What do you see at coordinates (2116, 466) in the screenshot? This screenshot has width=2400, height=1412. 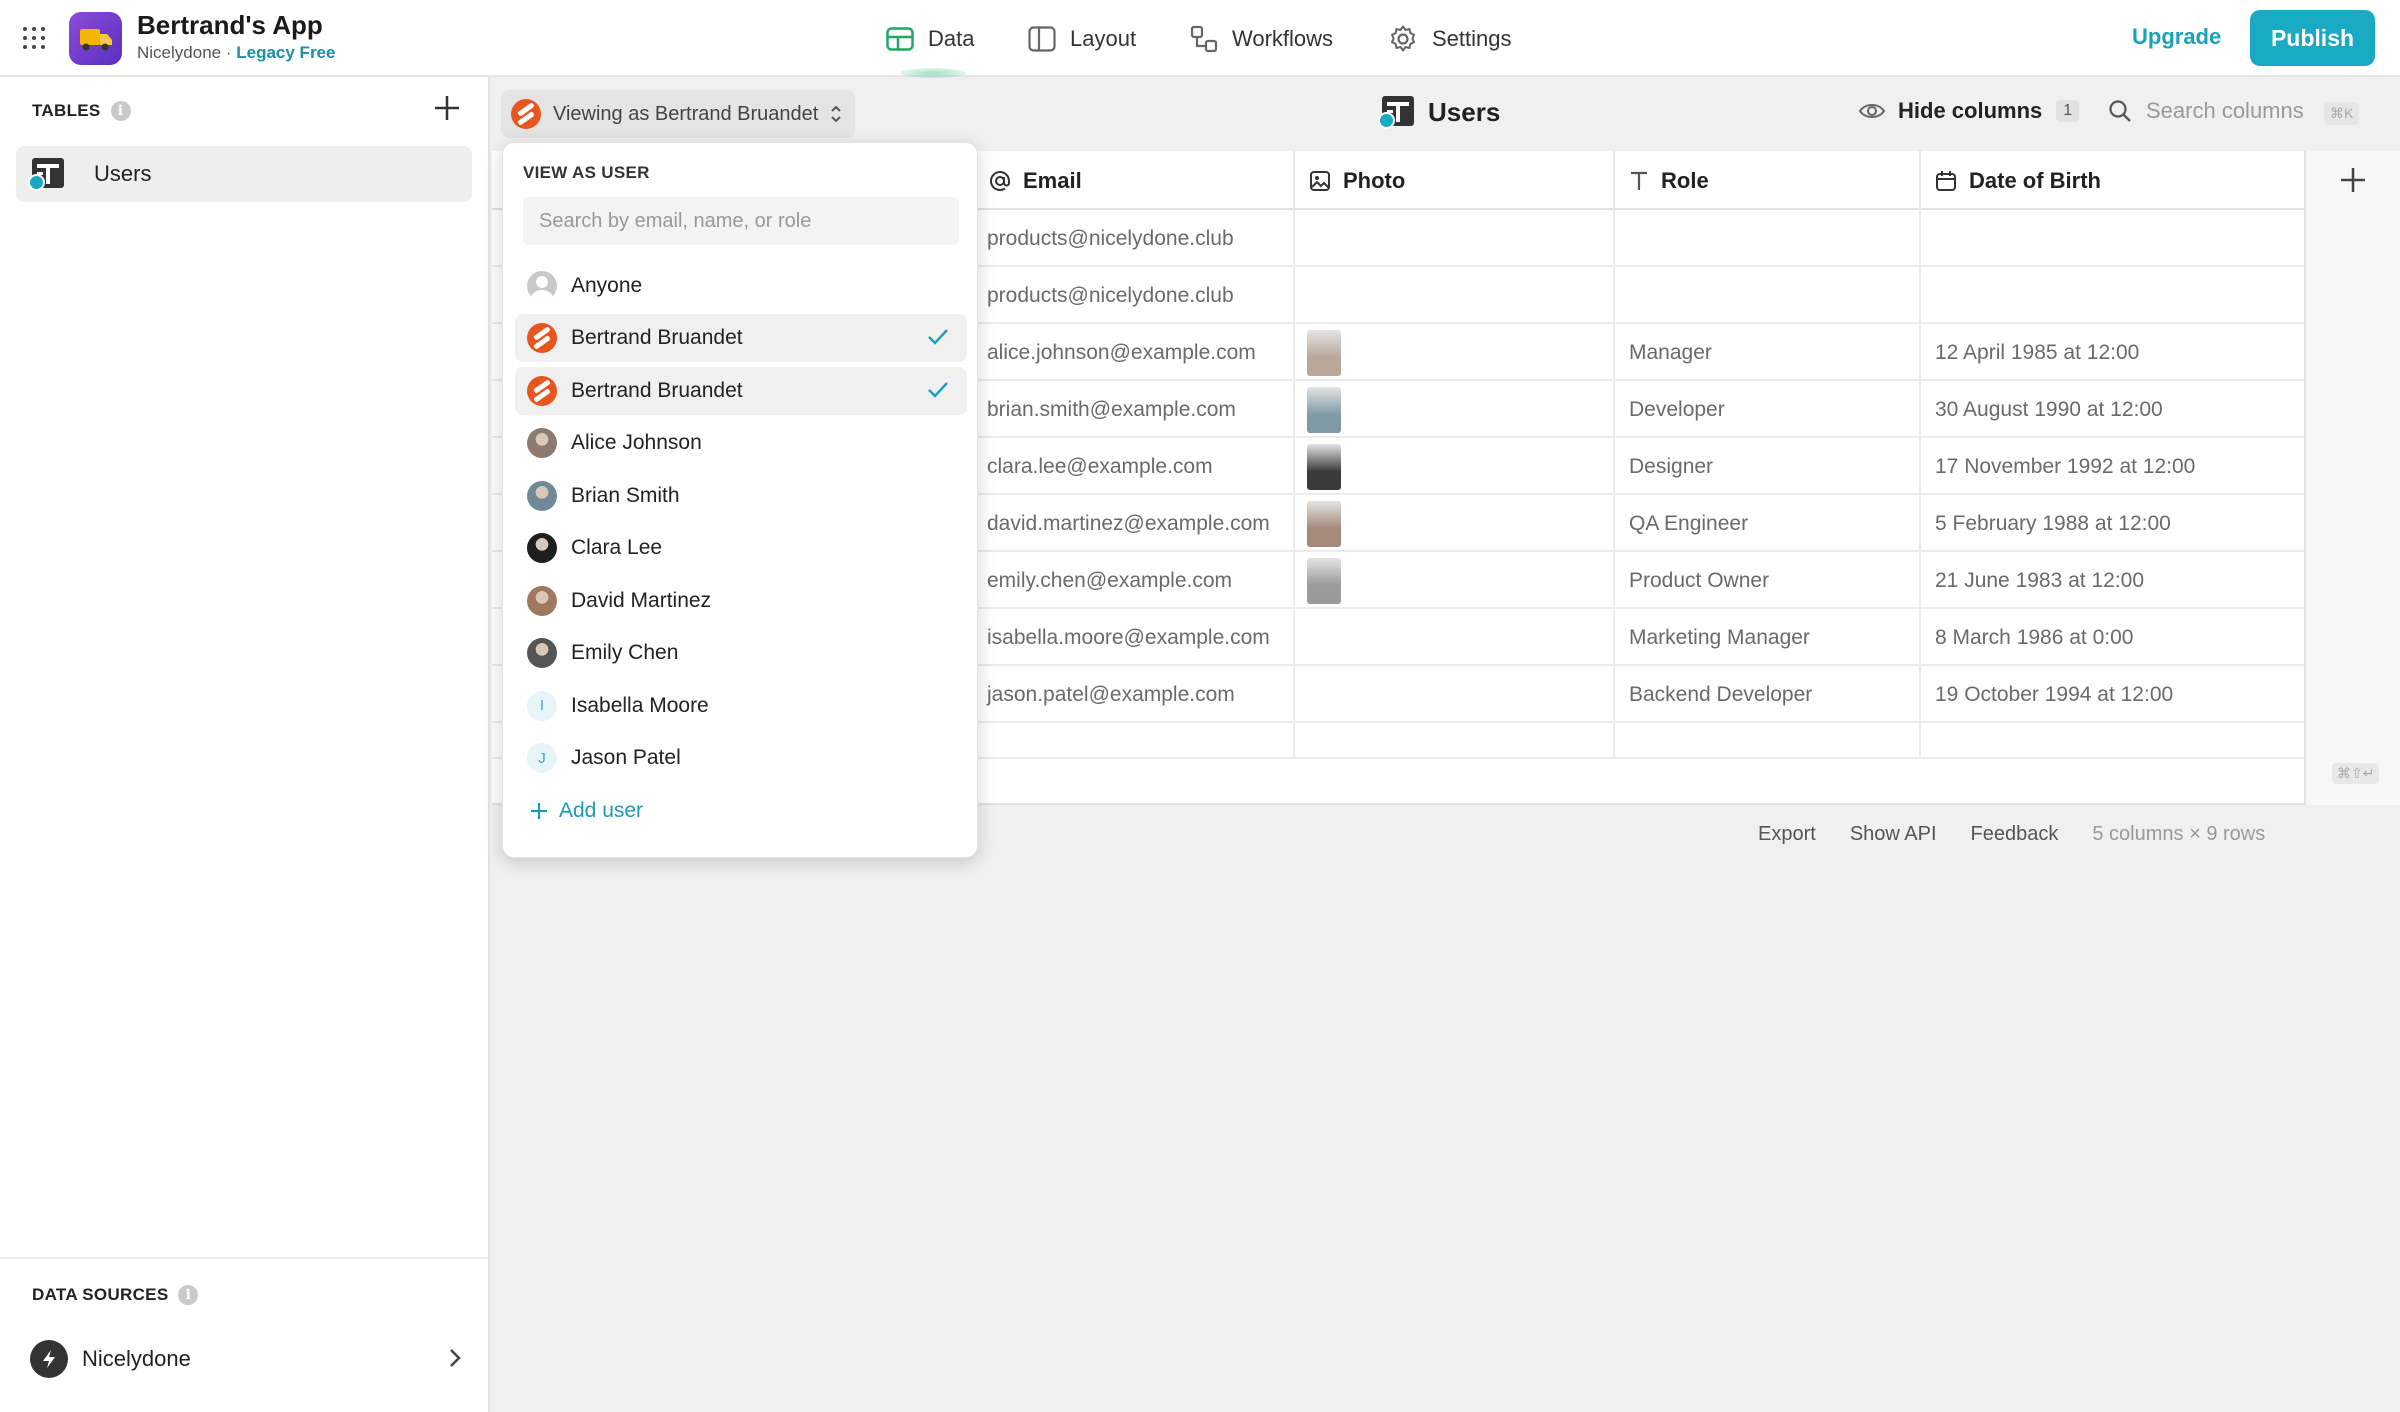 I see `date-of-birth-cell: 17 November 1992 at 12:00` at bounding box center [2116, 466].